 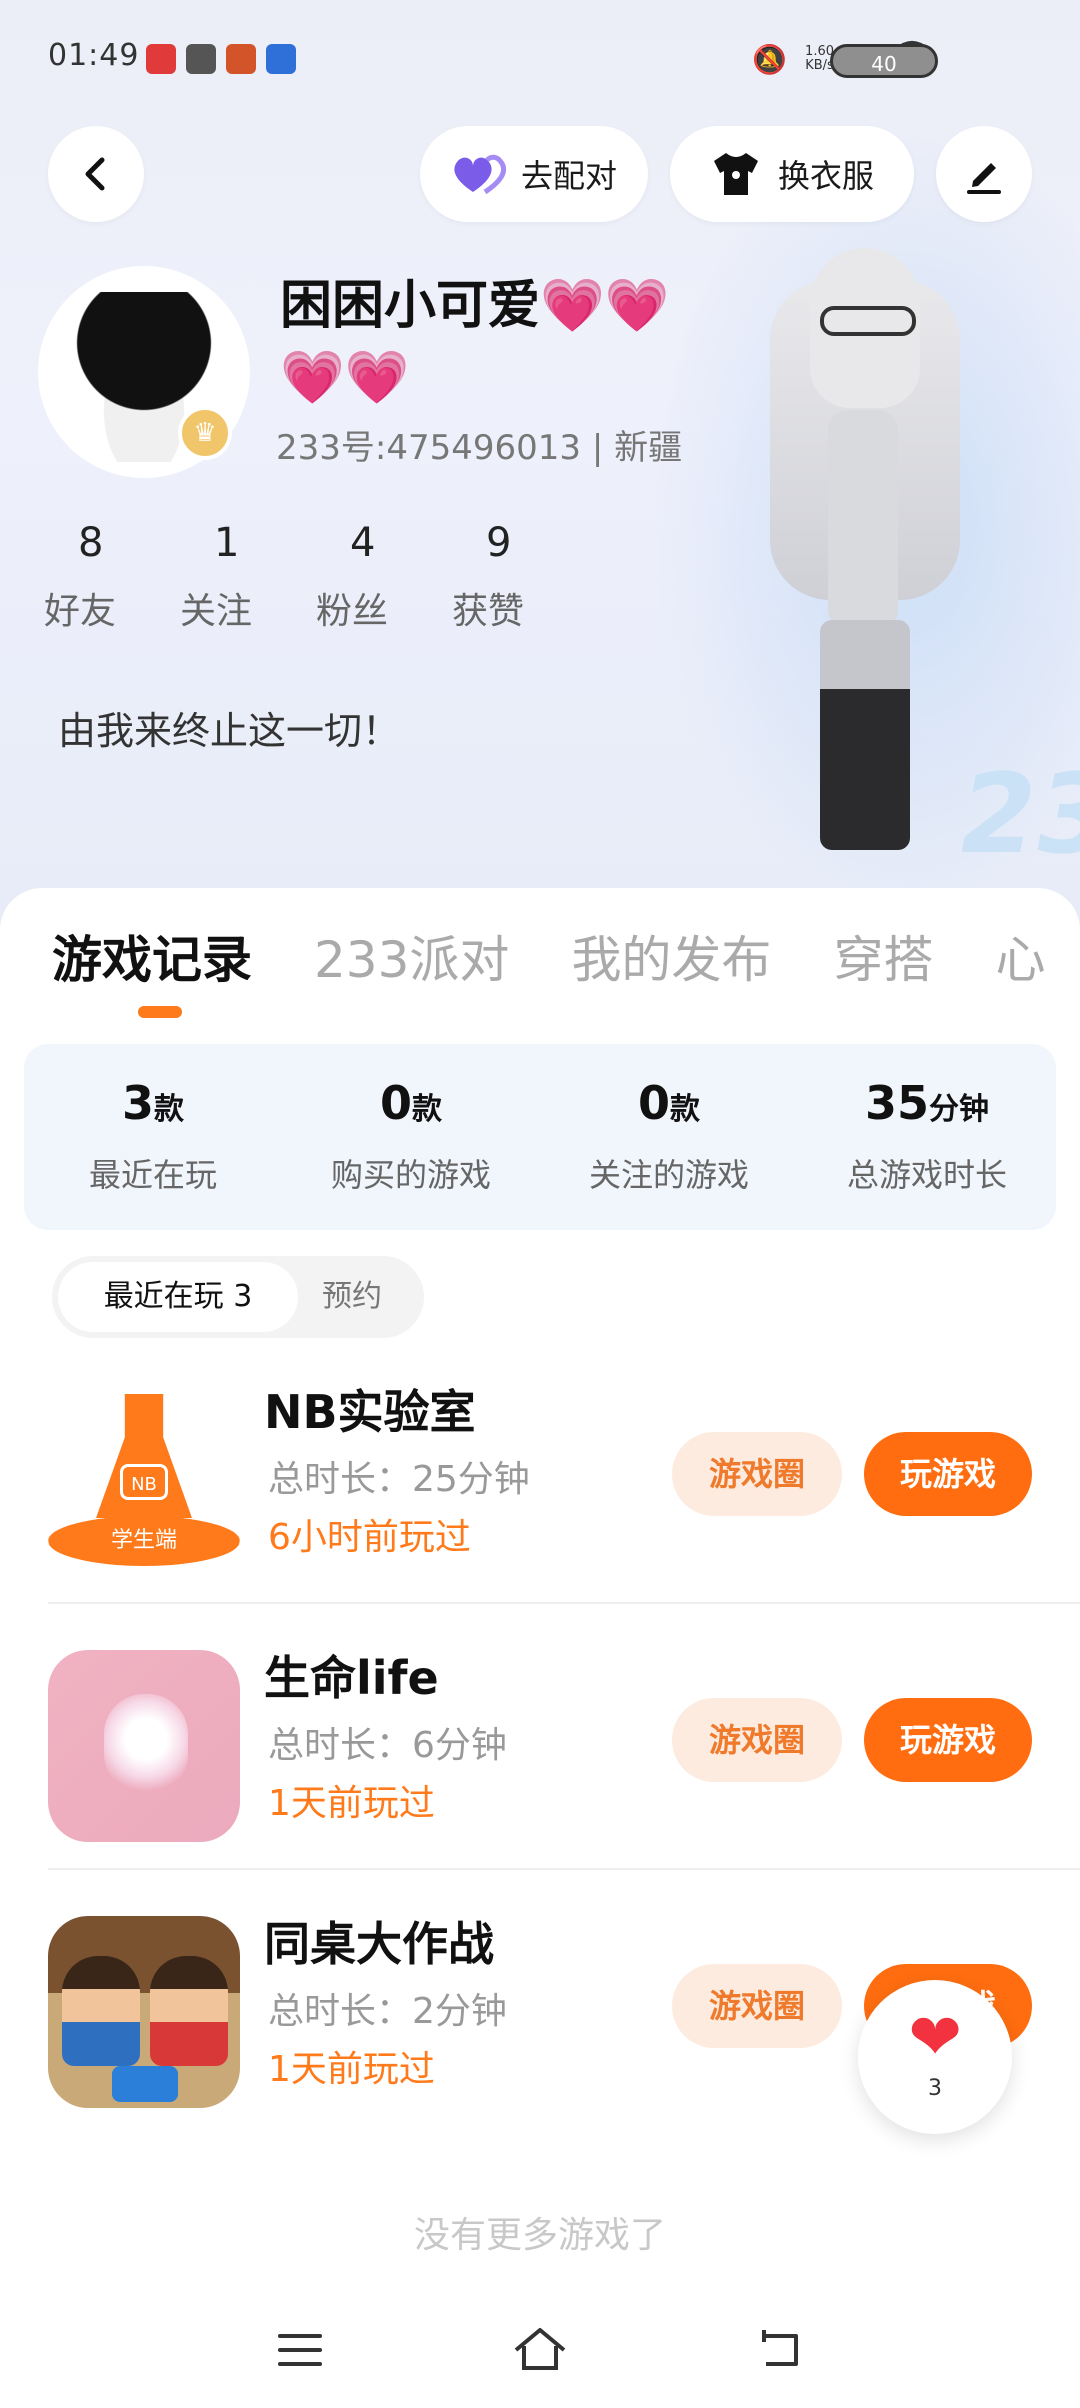 I want to click on game-duration: 总时长：25分钟, so click(x=399, y=1479).